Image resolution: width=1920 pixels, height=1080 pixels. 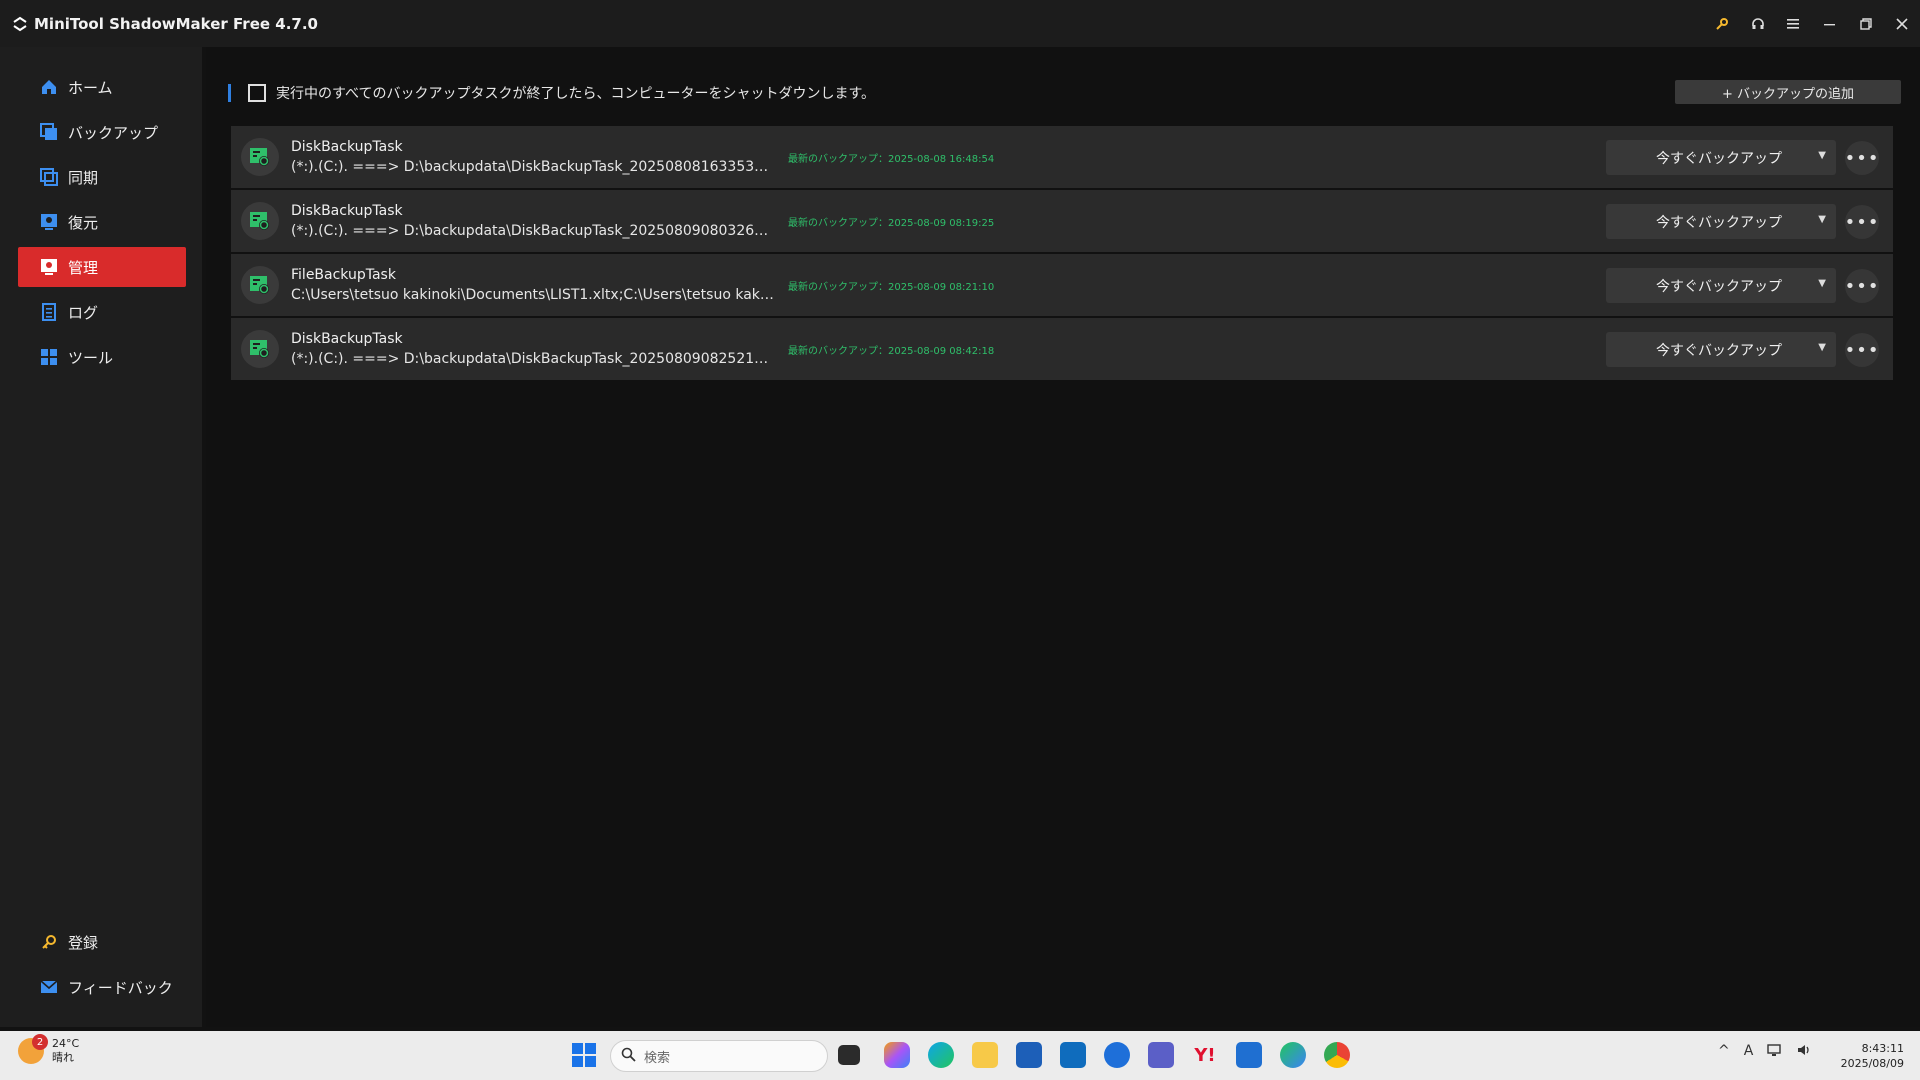 I want to click on sidebar-item-register: 登録, so click(x=102, y=942).